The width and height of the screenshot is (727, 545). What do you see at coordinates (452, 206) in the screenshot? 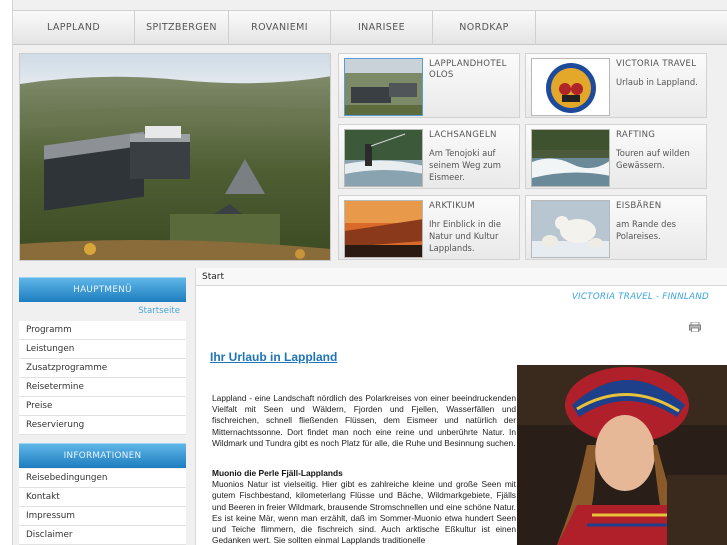
I see `card-title: ARKTIKUM` at bounding box center [452, 206].